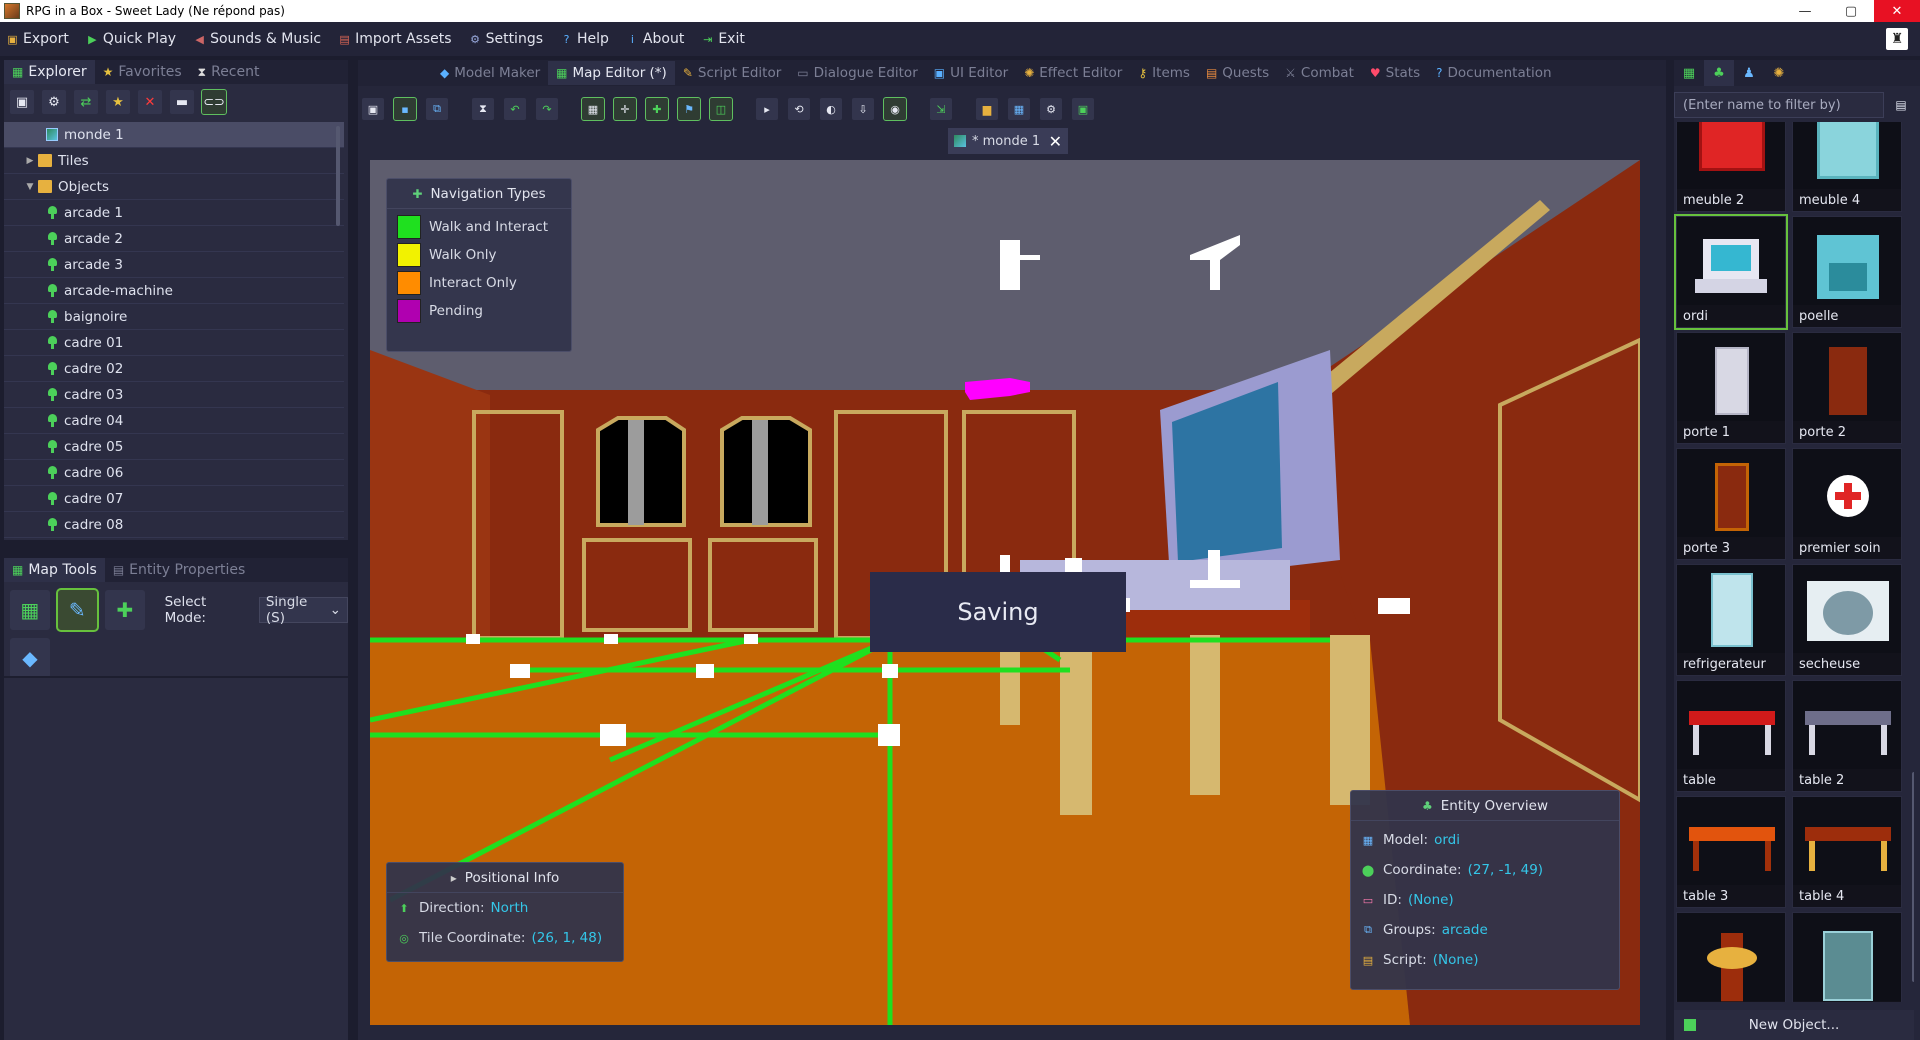 This screenshot has height=1040, width=1920. What do you see at coordinates (394, 39) in the screenshot?
I see `menu-import-assets: ▤ Import Assets` at bounding box center [394, 39].